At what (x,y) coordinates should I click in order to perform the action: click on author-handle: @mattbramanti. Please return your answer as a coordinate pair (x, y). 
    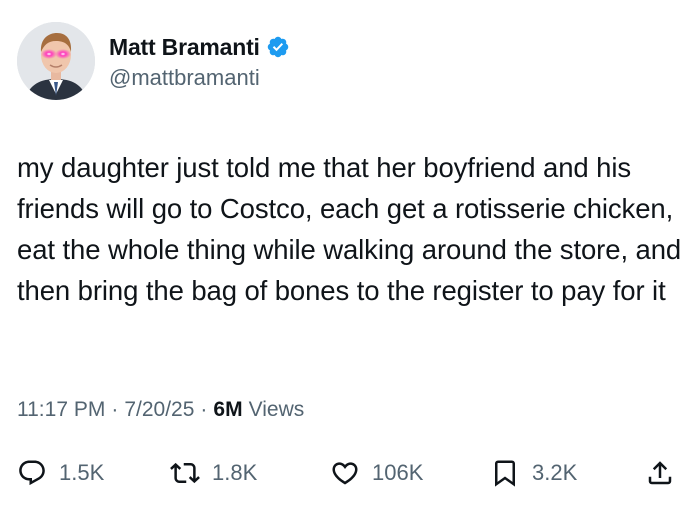
    Looking at the image, I should click on (199, 78).